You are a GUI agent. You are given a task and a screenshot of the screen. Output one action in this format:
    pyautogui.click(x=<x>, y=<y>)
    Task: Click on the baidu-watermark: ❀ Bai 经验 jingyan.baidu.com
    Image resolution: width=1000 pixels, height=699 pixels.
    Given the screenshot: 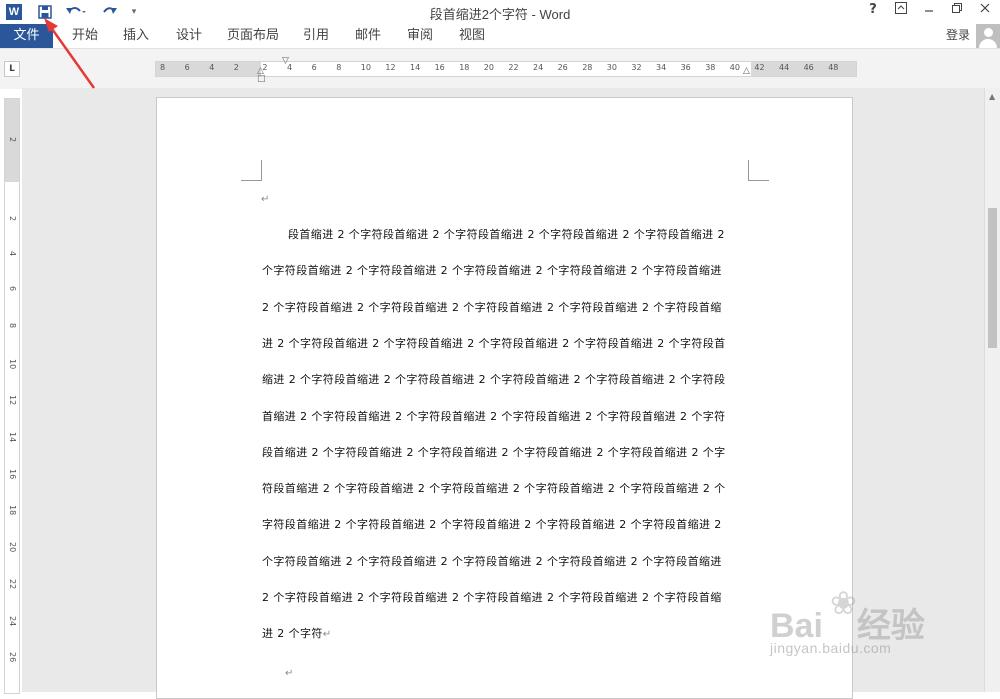 What is the action you would take?
    pyautogui.click(x=880, y=629)
    